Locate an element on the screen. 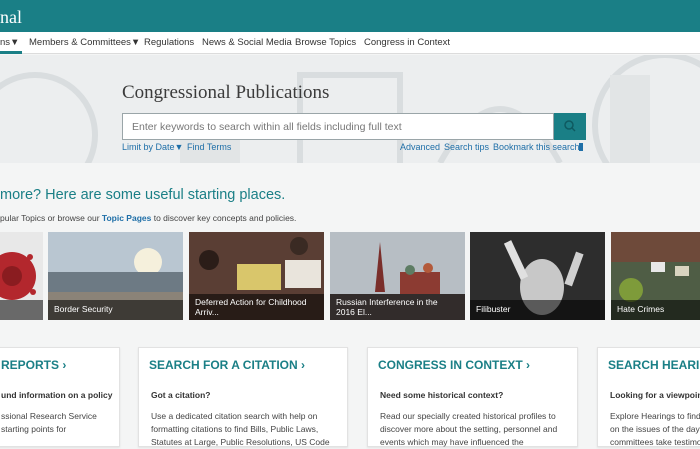 The width and height of the screenshot is (700, 449). card-subtitle: Looking for a viewpoint is located at coordinates (655, 395).